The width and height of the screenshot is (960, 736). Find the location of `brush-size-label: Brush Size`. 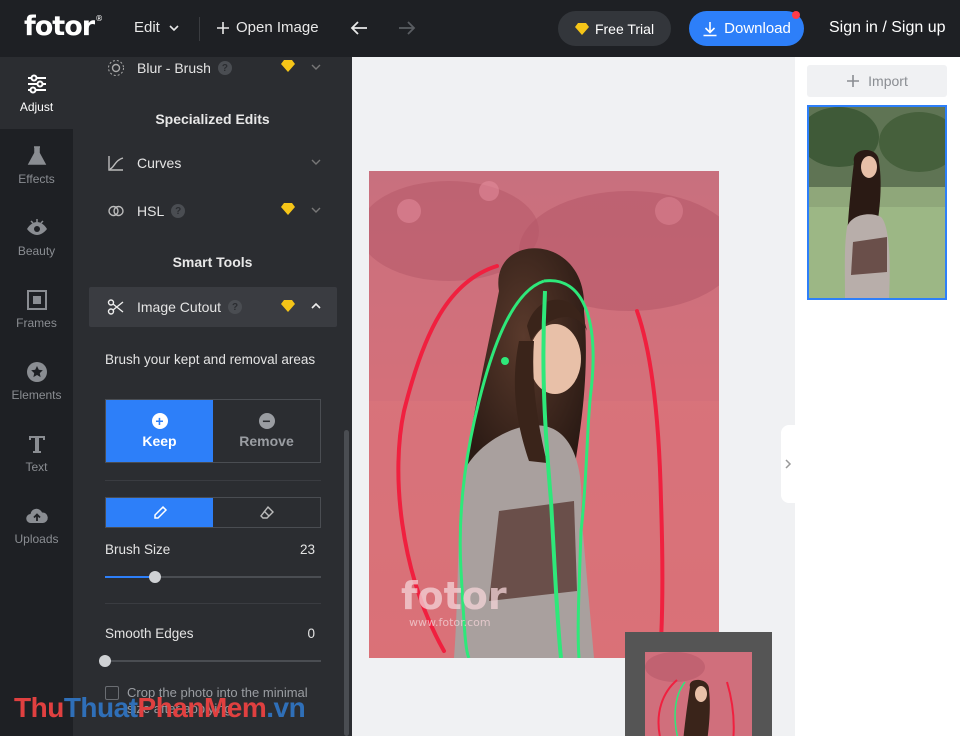

brush-size-label: Brush Size is located at coordinates (138, 549).